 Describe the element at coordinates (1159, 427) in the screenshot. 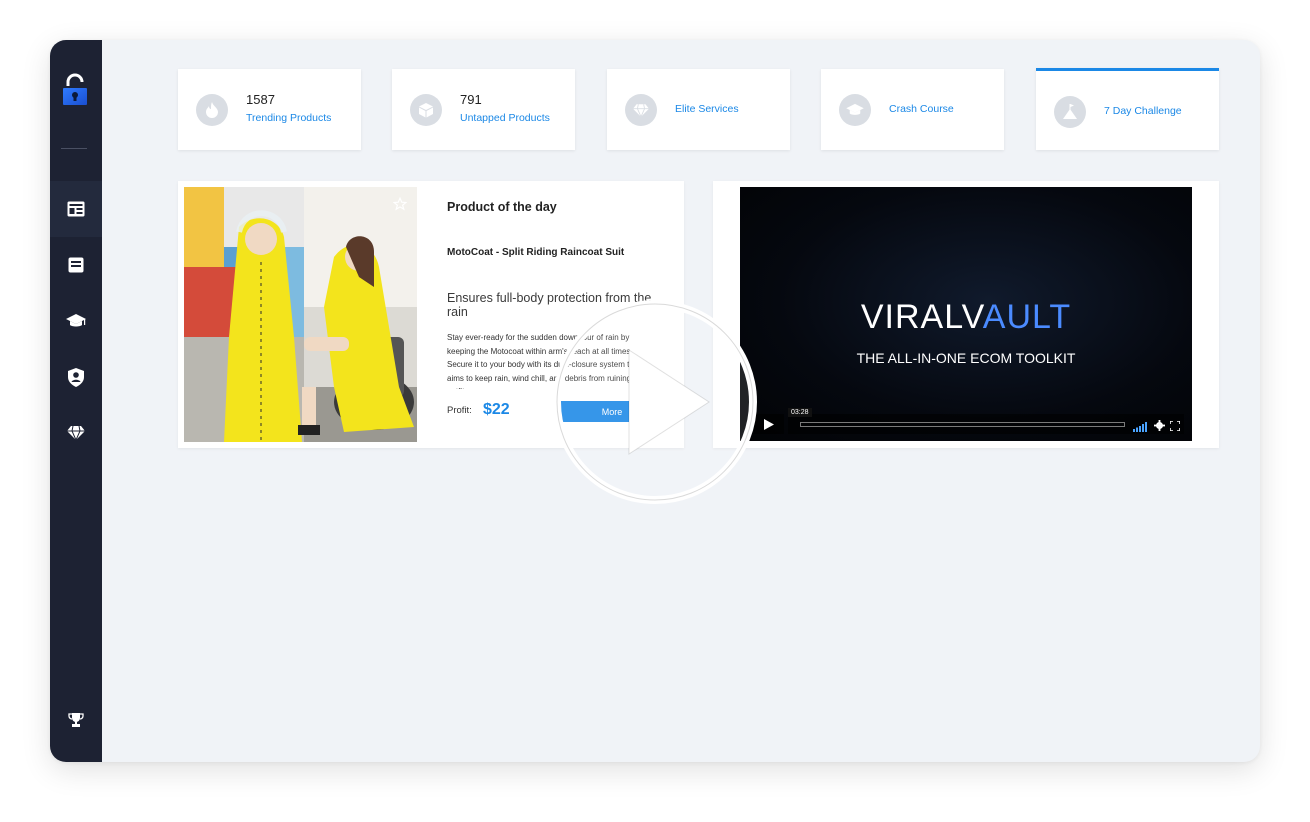

I see `settings-gear-icon` at that location.